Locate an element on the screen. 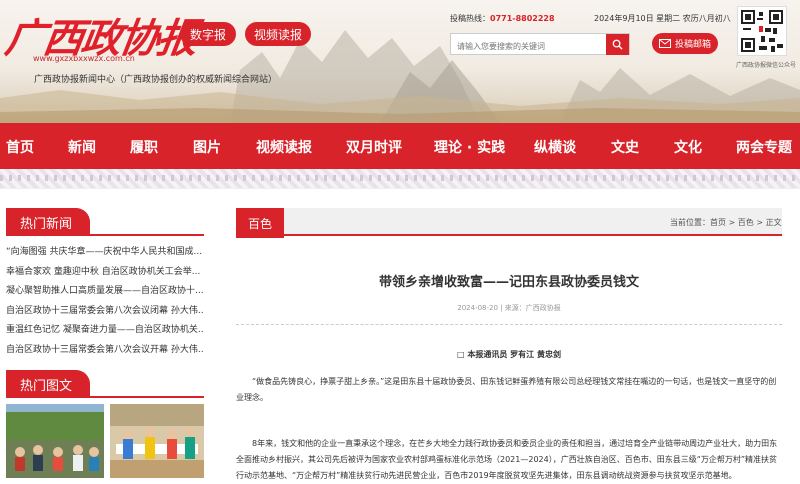  nav-discussion: 纵横谈 is located at coordinates (555, 147).